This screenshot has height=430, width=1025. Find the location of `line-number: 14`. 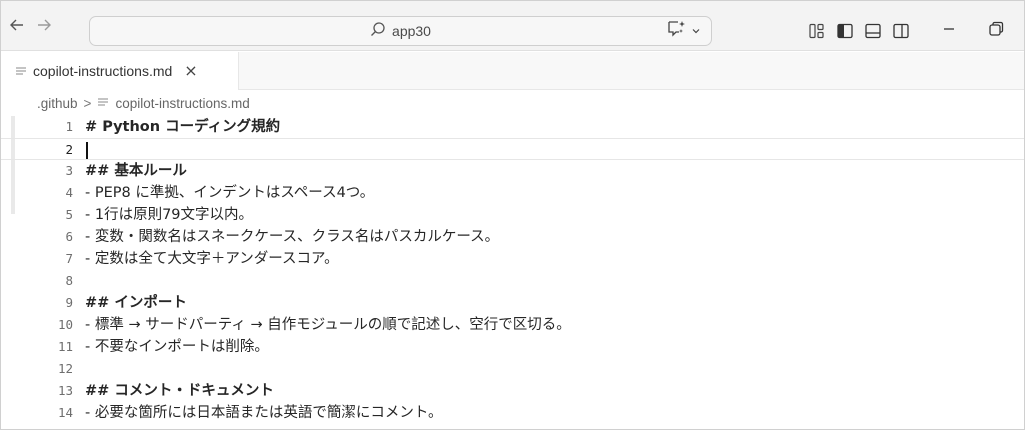

line-number: 14 is located at coordinates (65, 412).